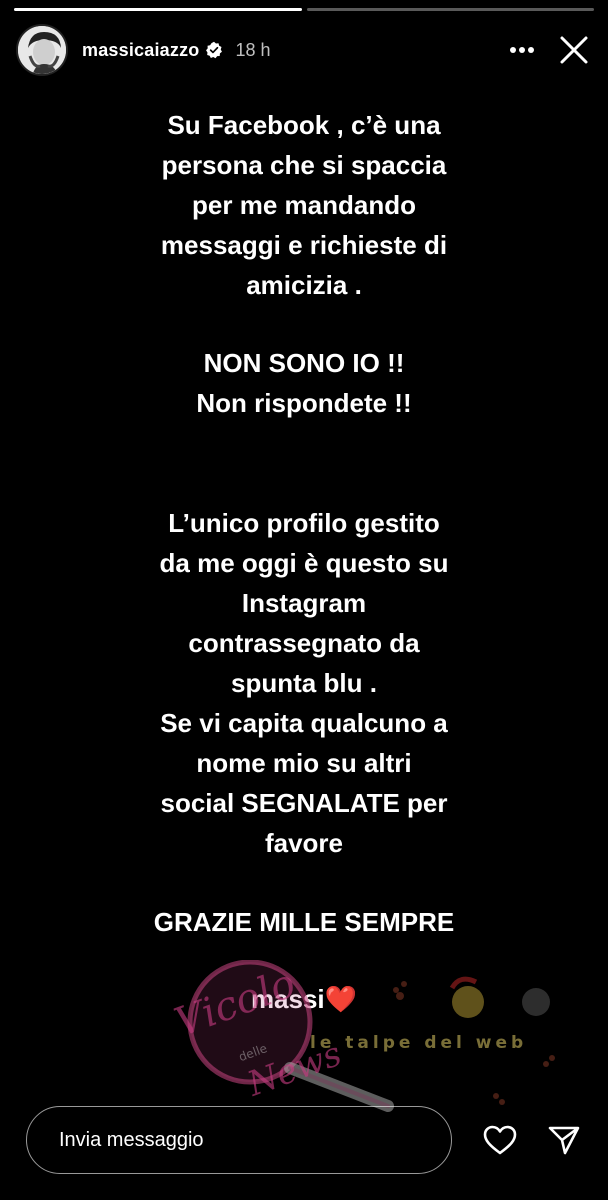  I want to click on message-composer, so click(307, 1140).